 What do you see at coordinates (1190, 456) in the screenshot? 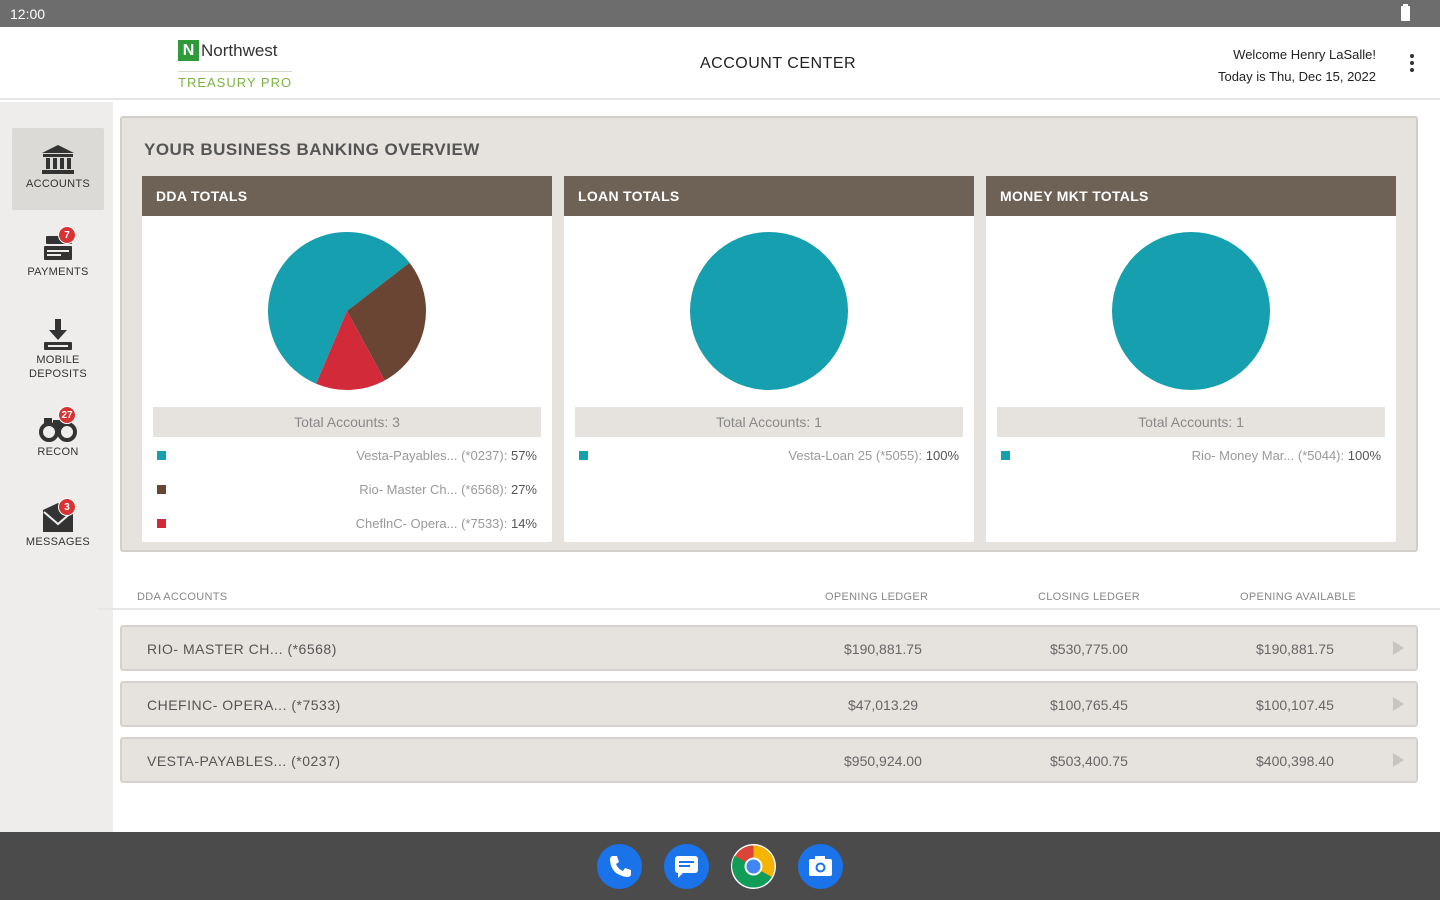
I see `legend-item: Rio- Money Mar... (*5044): 100%` at bounding box center [1190, 456].